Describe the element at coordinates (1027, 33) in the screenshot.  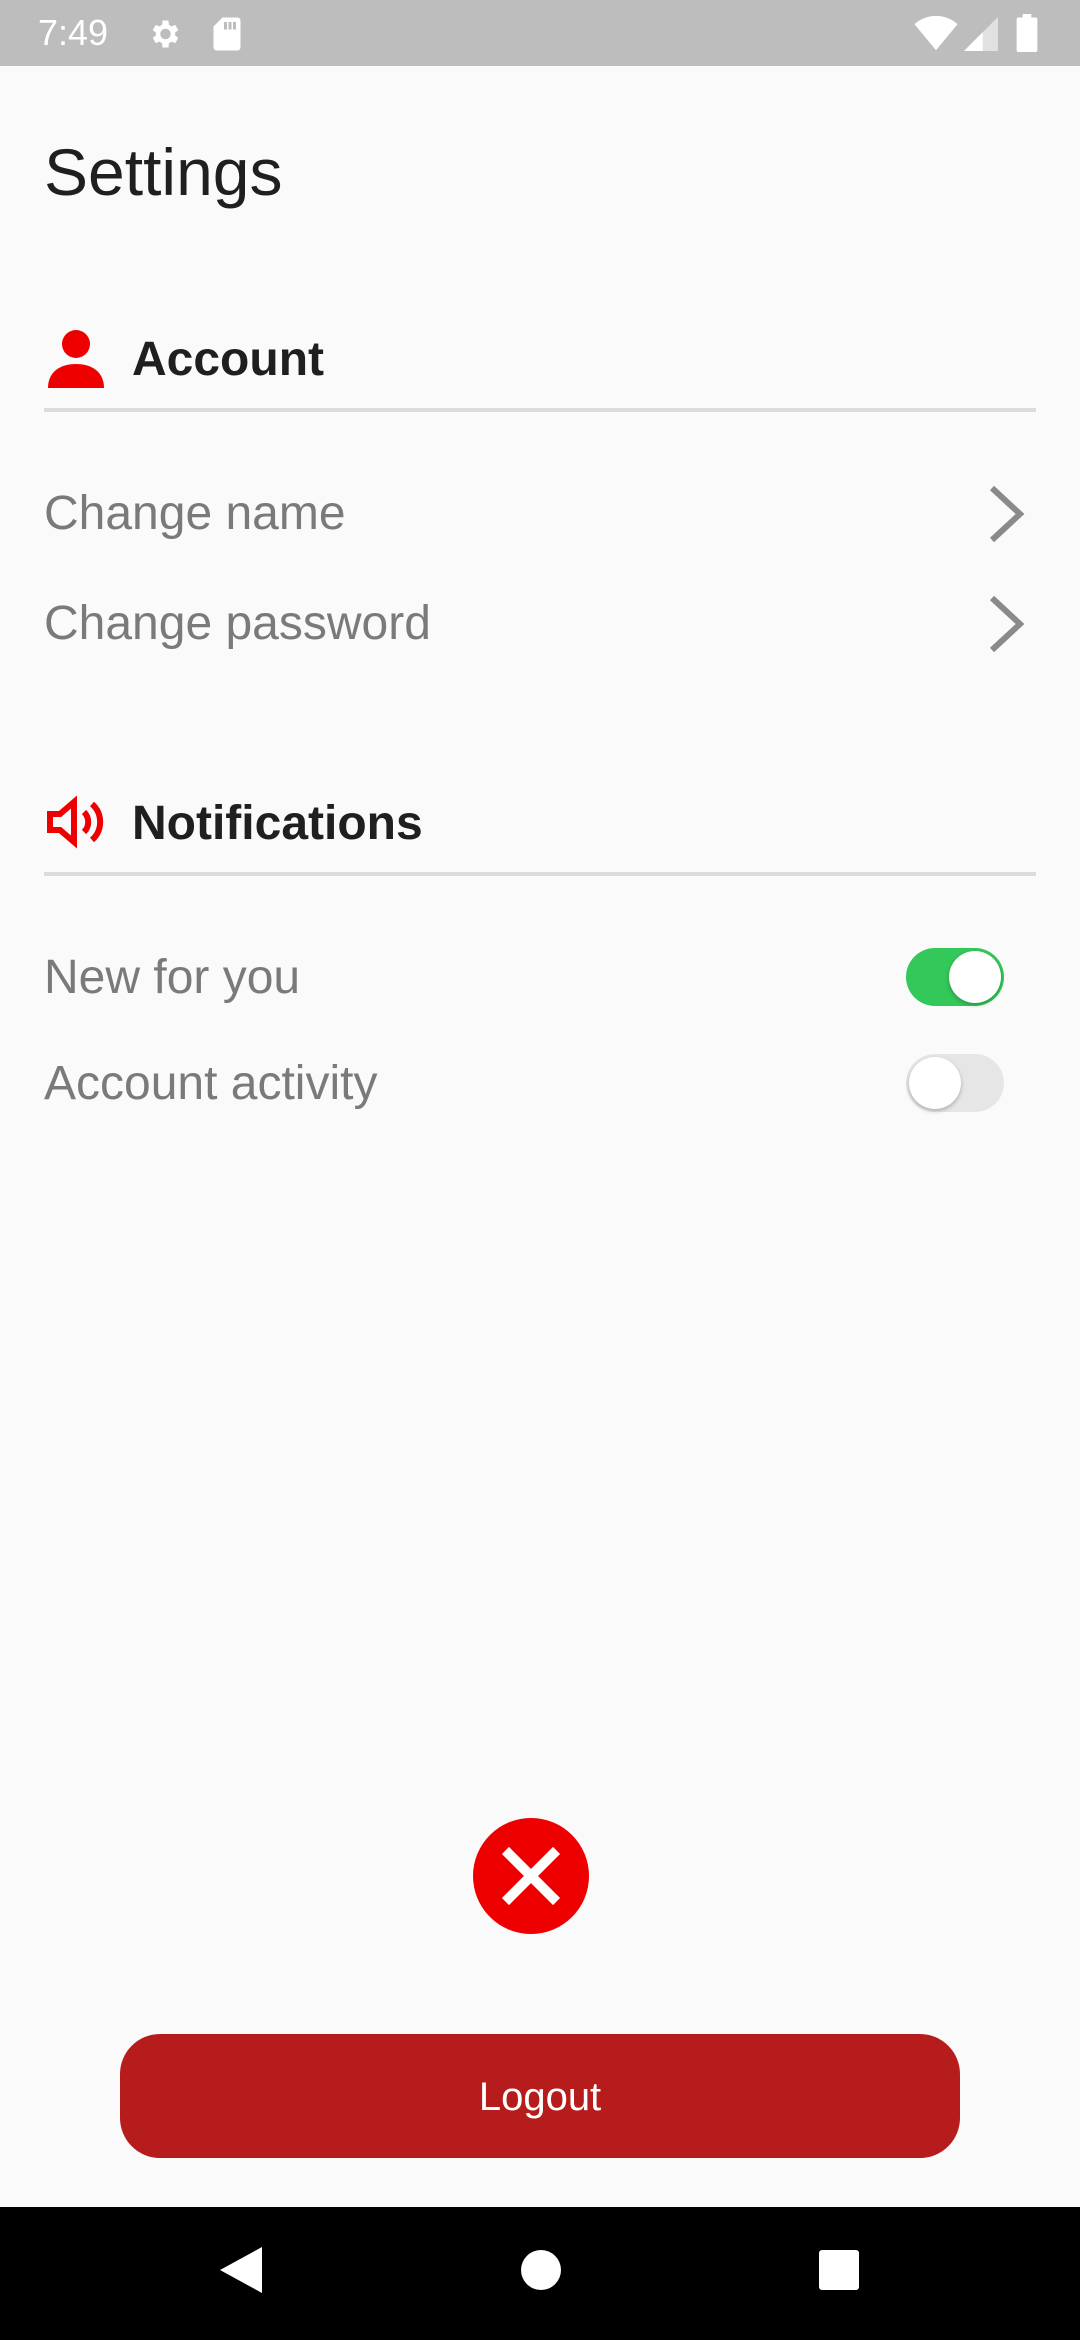
I see `battery-icon` at that location.